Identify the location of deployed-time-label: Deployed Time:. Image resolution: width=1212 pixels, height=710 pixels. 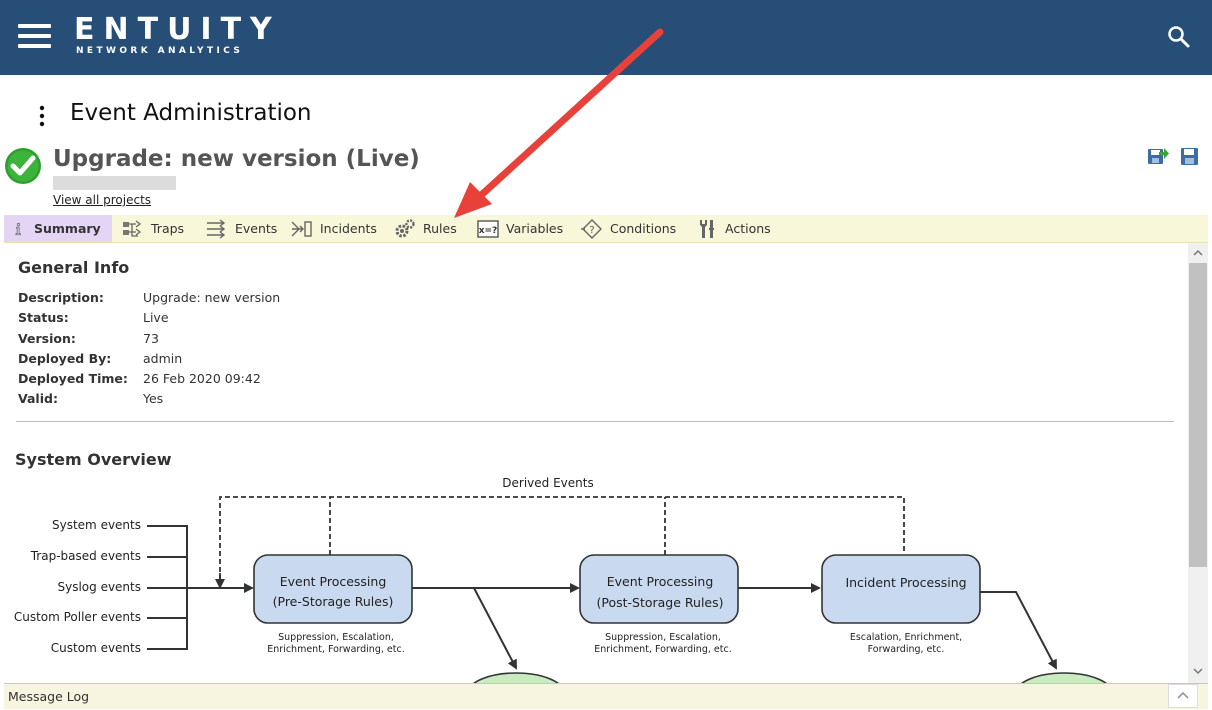
(73, 378).